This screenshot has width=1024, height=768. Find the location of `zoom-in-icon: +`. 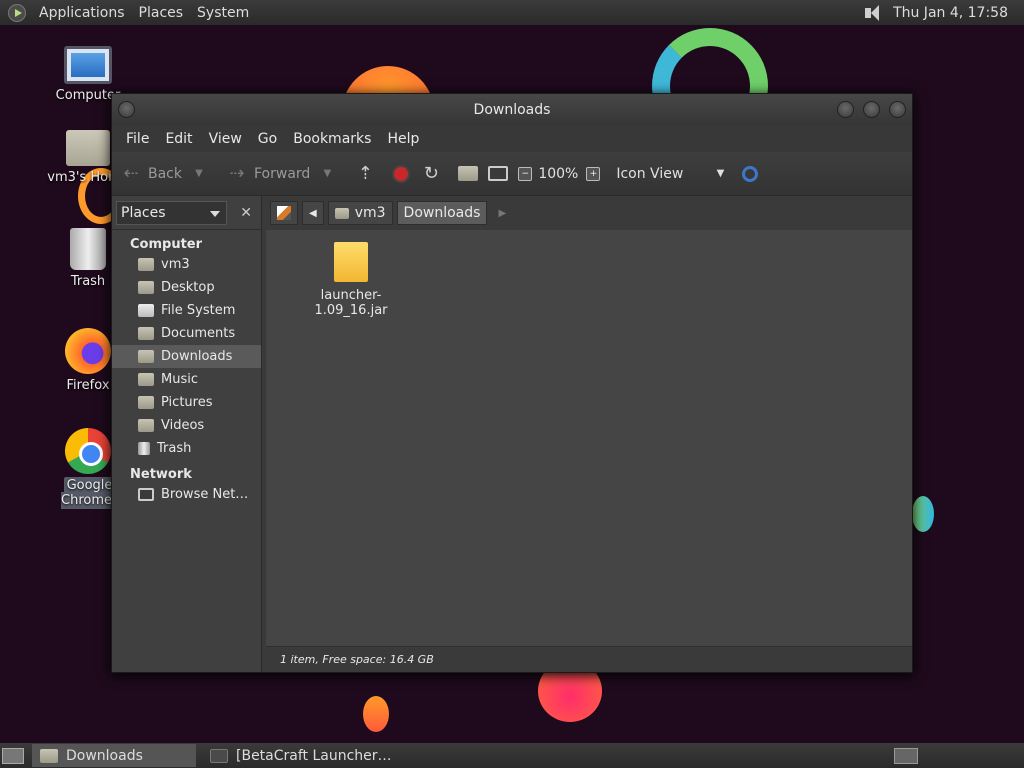

zoom-in-icon: + is located at coordinates (593, 173).